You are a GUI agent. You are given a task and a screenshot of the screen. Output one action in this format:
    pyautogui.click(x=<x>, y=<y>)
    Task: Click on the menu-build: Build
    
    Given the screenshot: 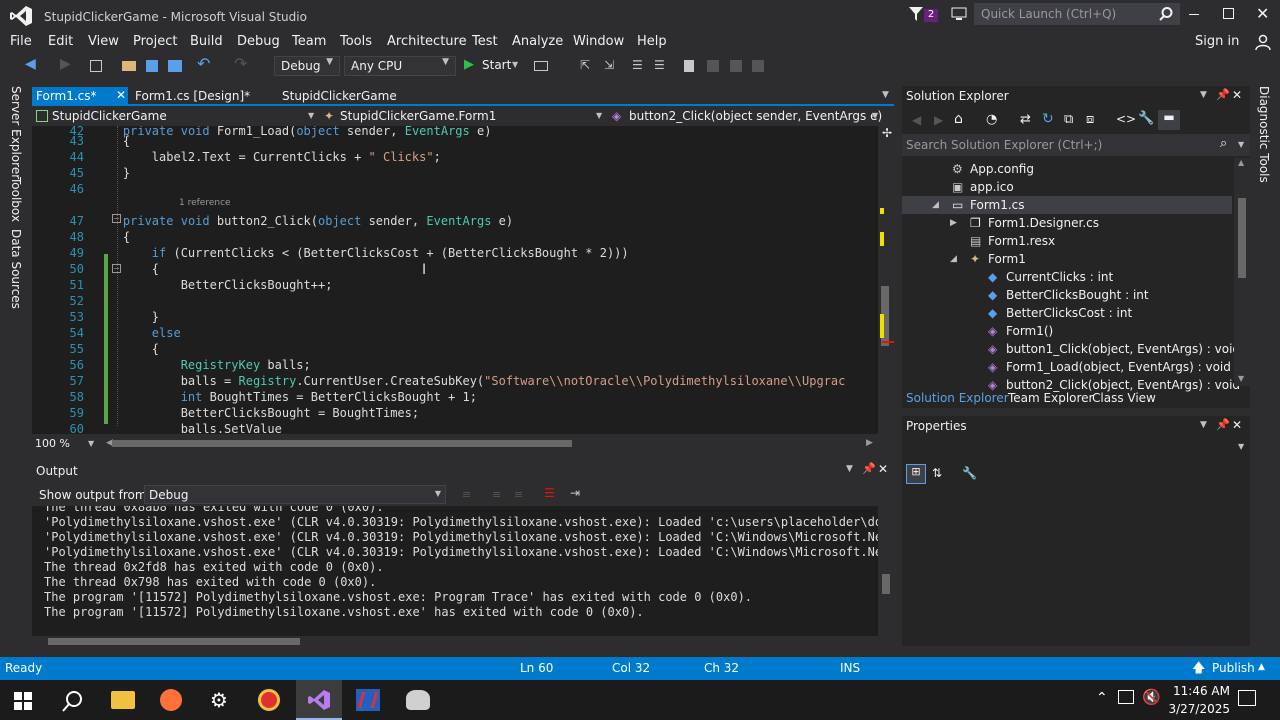 What is the action you would take?
    pyautogui.click(x=206, y=41)
    